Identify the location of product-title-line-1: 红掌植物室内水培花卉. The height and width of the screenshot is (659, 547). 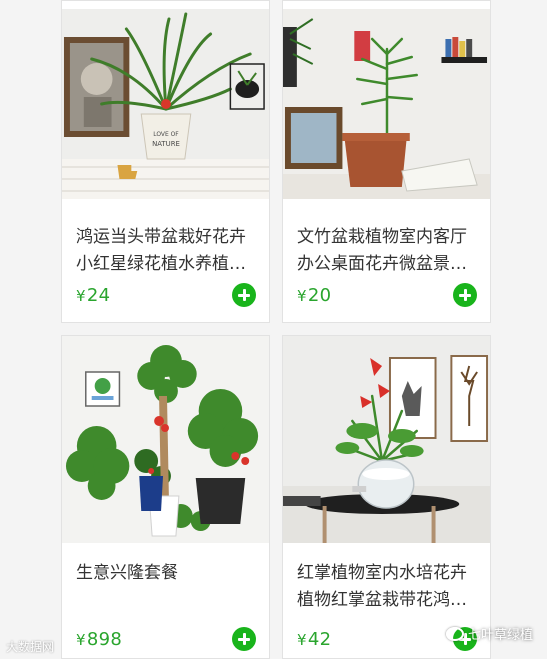
(382, 573).